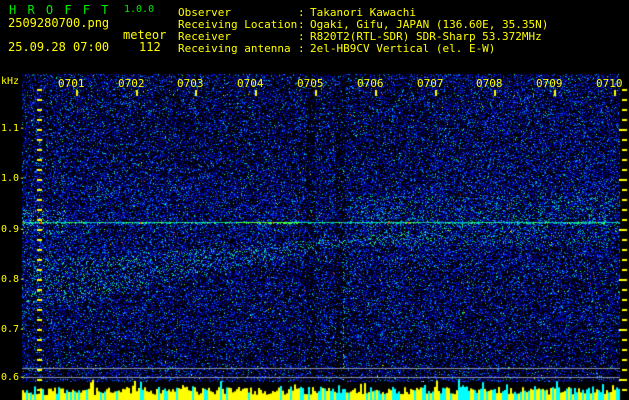 The width and height of the screenshot is (629, 400). What do you see at coordinates (13, 229) in the screenshot?
I see `freq-tick-label: 0.9-` at bounding box center [13, 229].